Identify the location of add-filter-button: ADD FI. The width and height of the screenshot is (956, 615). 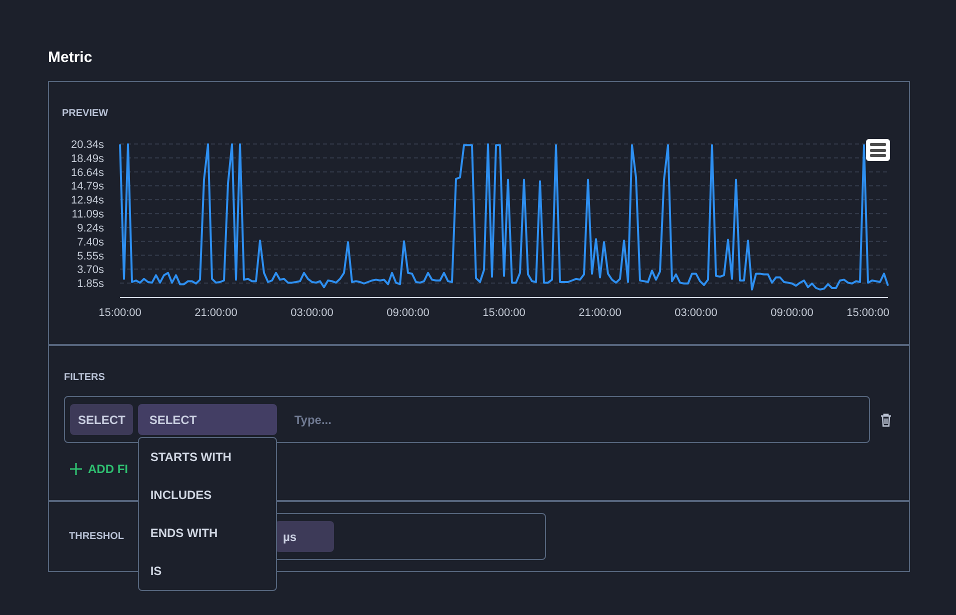
(96, 469).